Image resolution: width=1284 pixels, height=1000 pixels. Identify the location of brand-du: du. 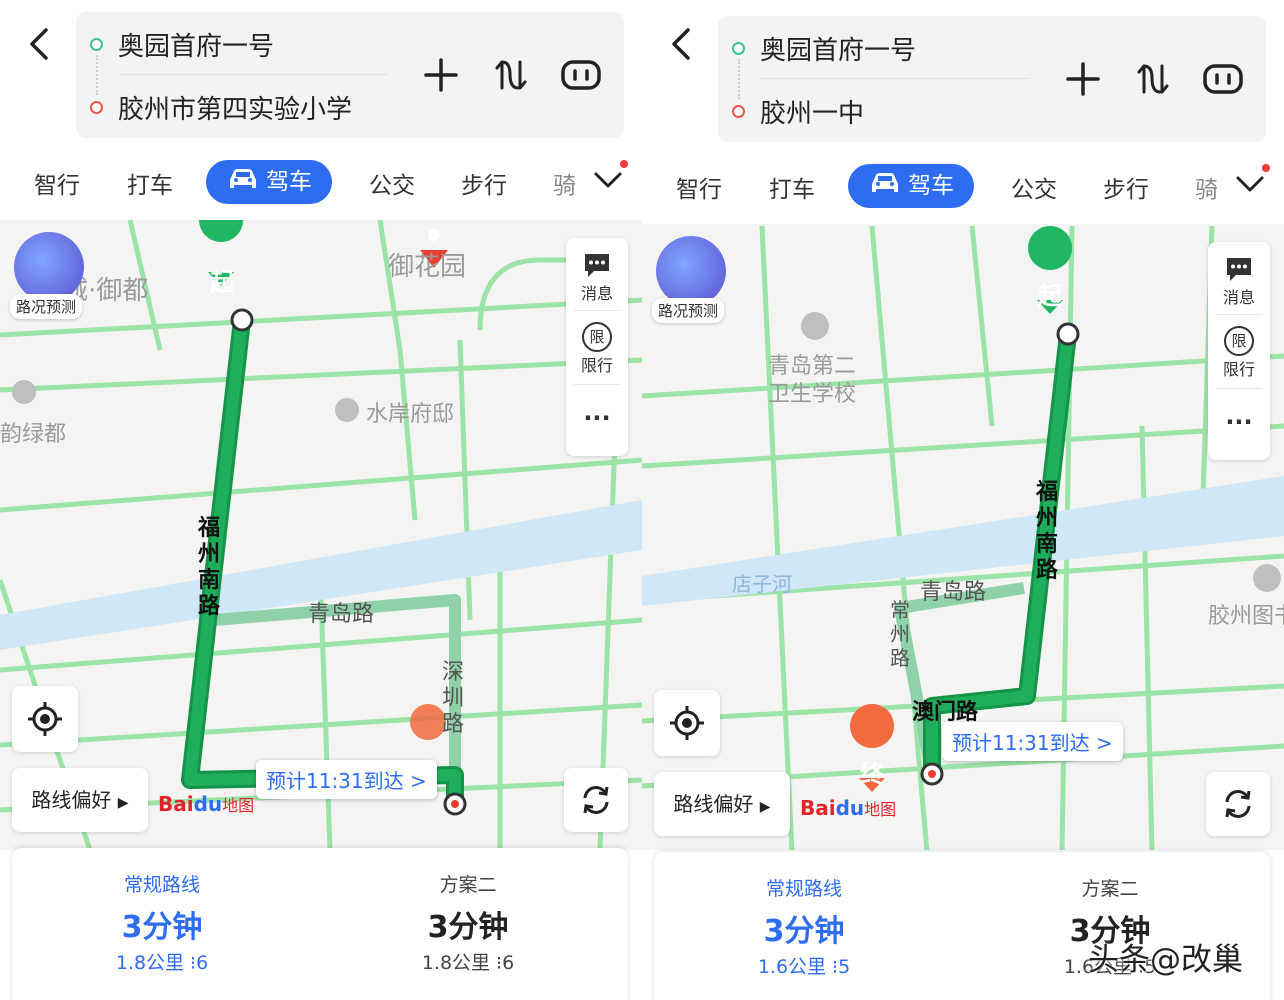
(850, 808).